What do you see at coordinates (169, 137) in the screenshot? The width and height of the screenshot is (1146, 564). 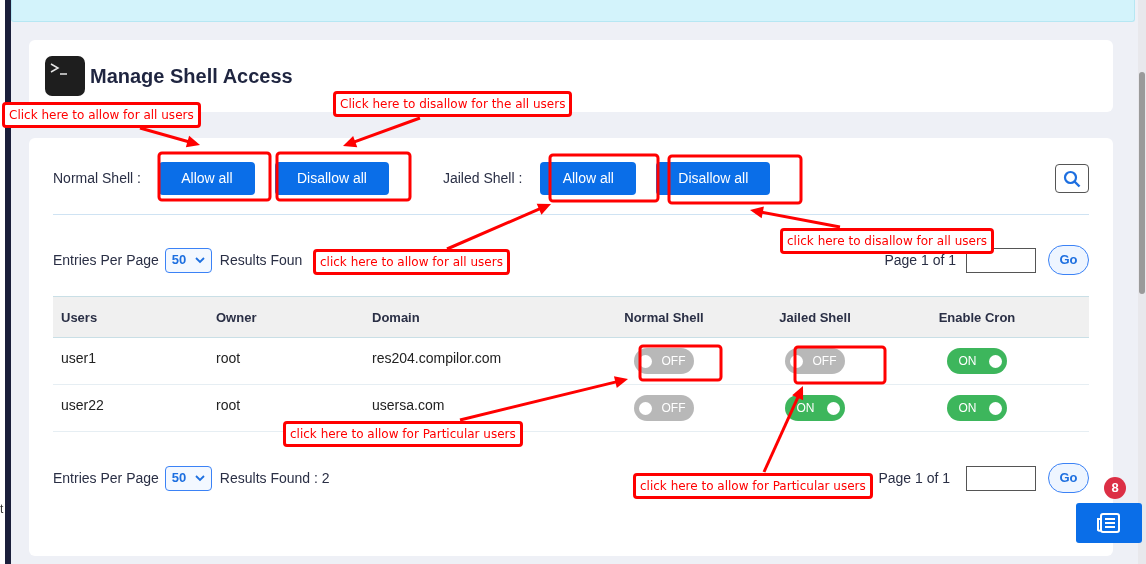 I see `pointer-arrow` at bounding box center [169, 137].